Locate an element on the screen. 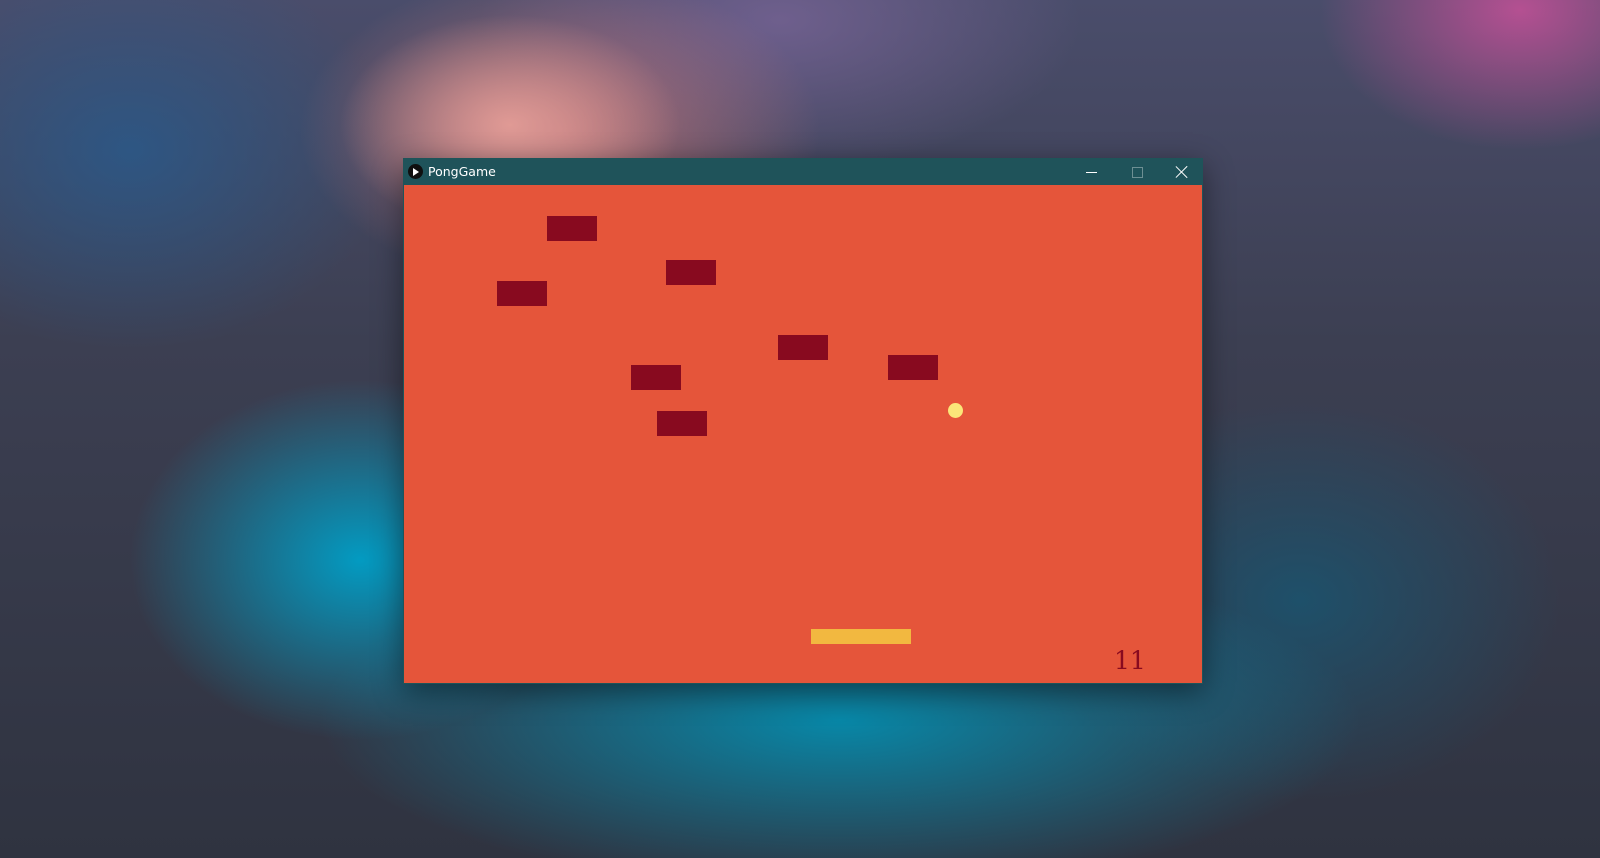 The height and width of the screenshot is (858, 1600). minimize-button is located at coordinates (1091, 172).